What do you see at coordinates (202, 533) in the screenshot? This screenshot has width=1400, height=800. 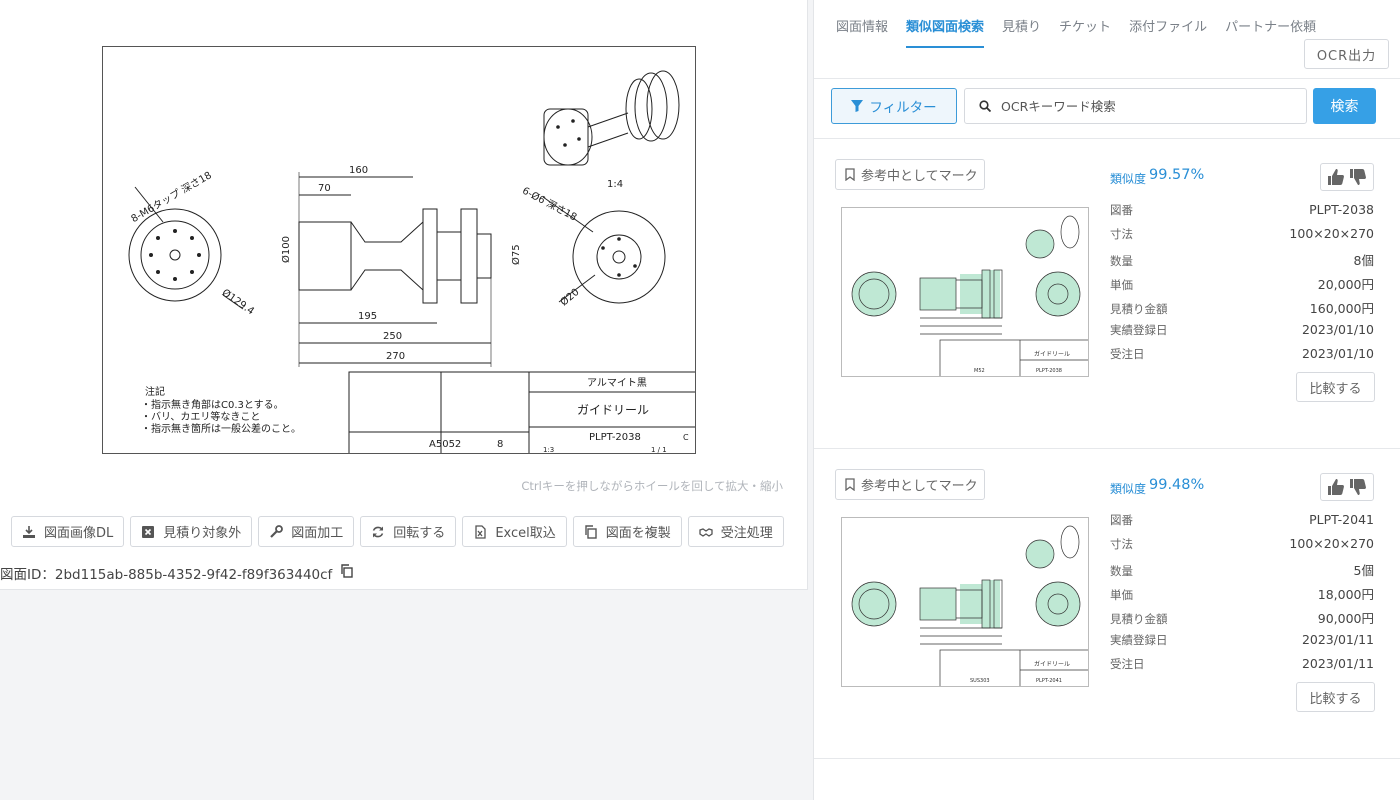 I see `exclude-estimate-label: 見積り対象外` at bounding box center [202, 533].